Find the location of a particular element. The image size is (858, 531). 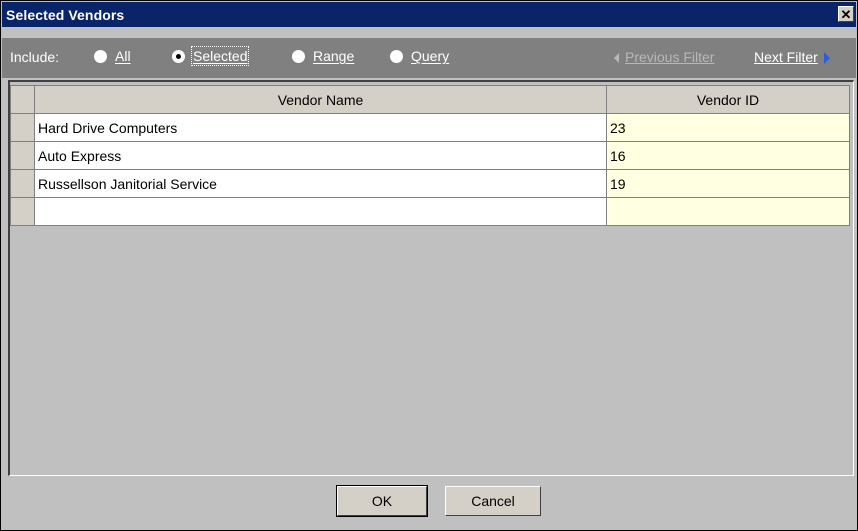

previous-filter-label: Previous Filter is located at coordinates (670, 57).